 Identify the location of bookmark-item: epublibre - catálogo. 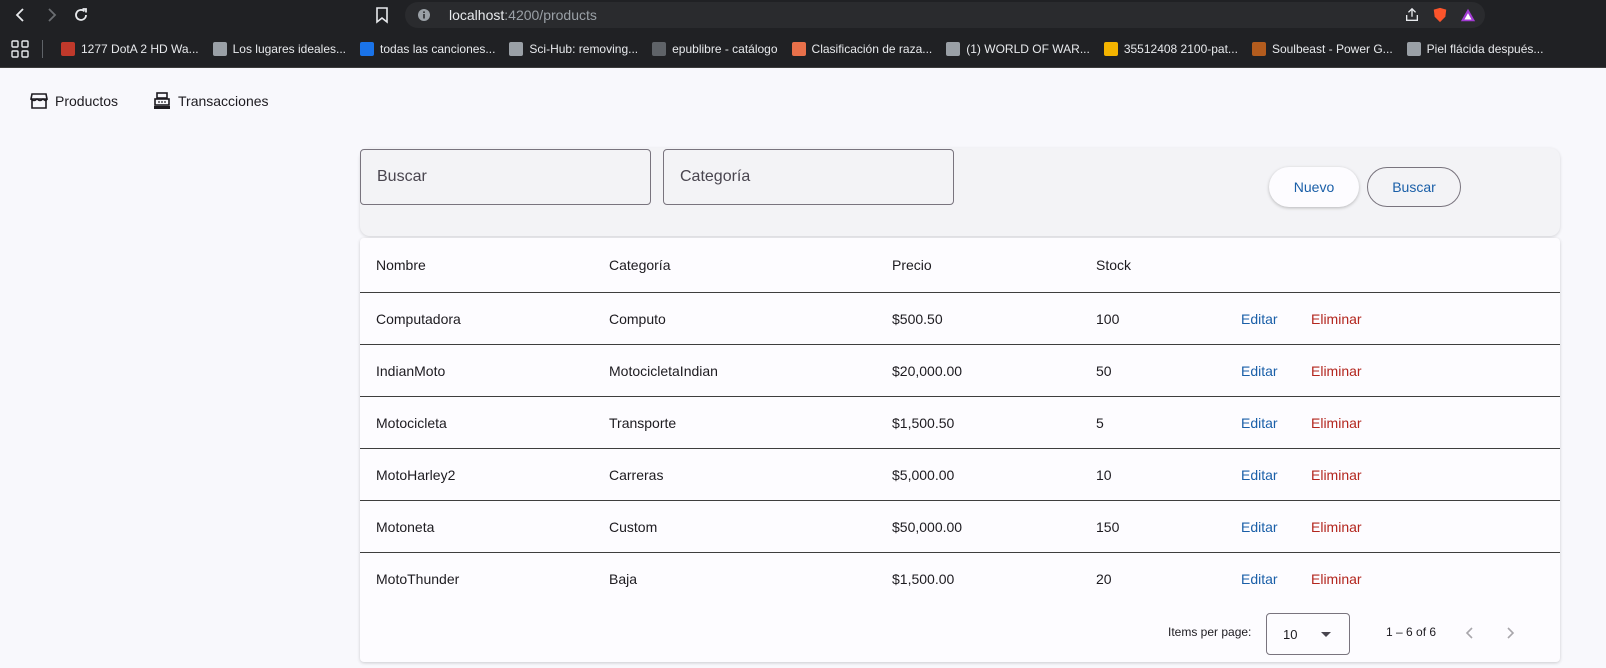
(715, 48).